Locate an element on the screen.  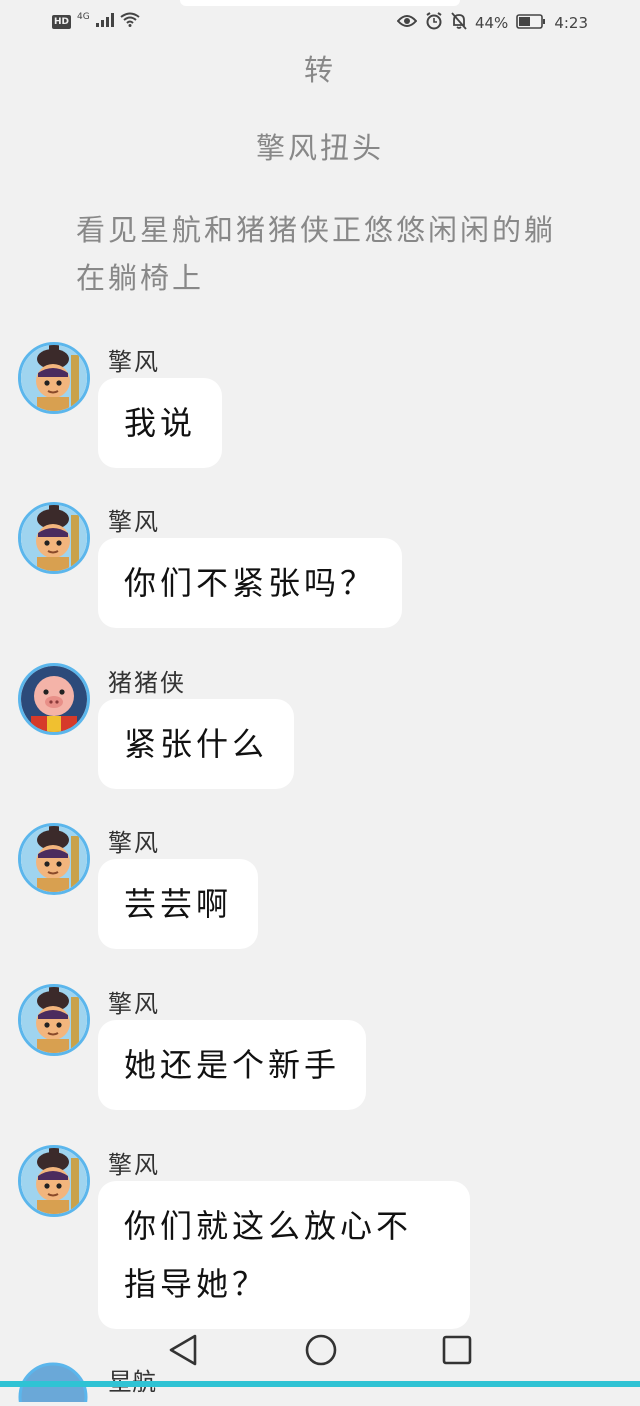
hd-badge: HD is located at coordinates (62, 21).